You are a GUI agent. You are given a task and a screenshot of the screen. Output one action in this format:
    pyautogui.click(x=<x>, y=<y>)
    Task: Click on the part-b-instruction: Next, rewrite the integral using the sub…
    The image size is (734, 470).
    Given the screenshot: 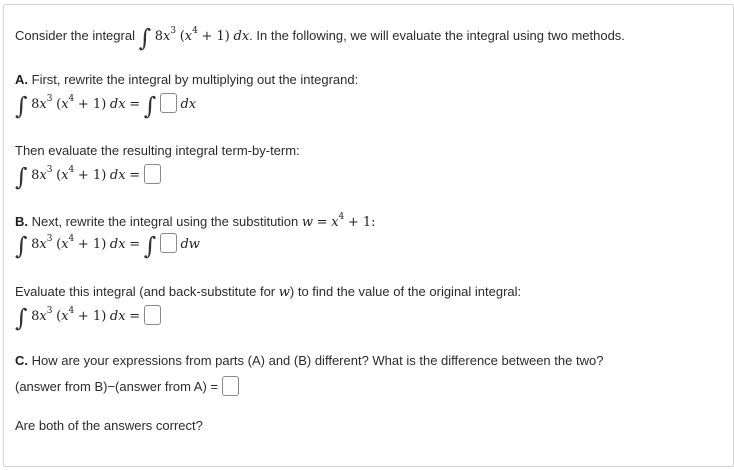 What is the action you would take?
    pyautogui.click(x=165, y=221)
    